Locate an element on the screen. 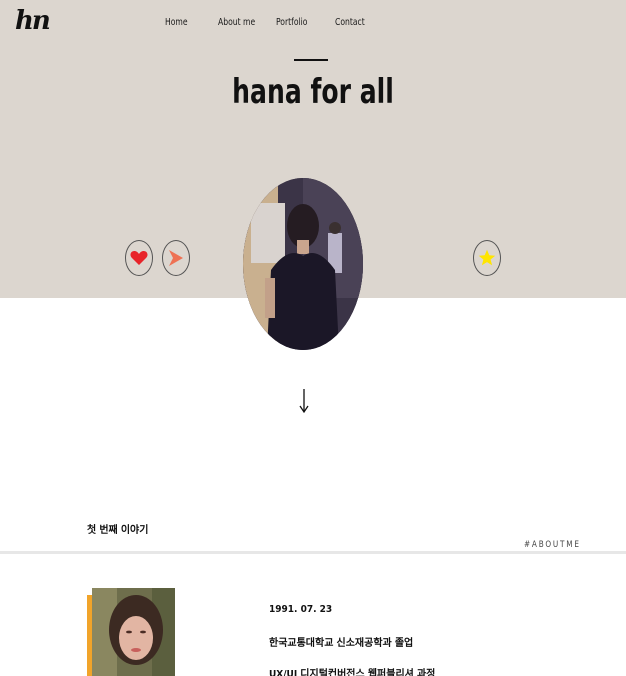 The width and height of the screenshot is (626, 676). about-photo is located at coordinates (133, 632).